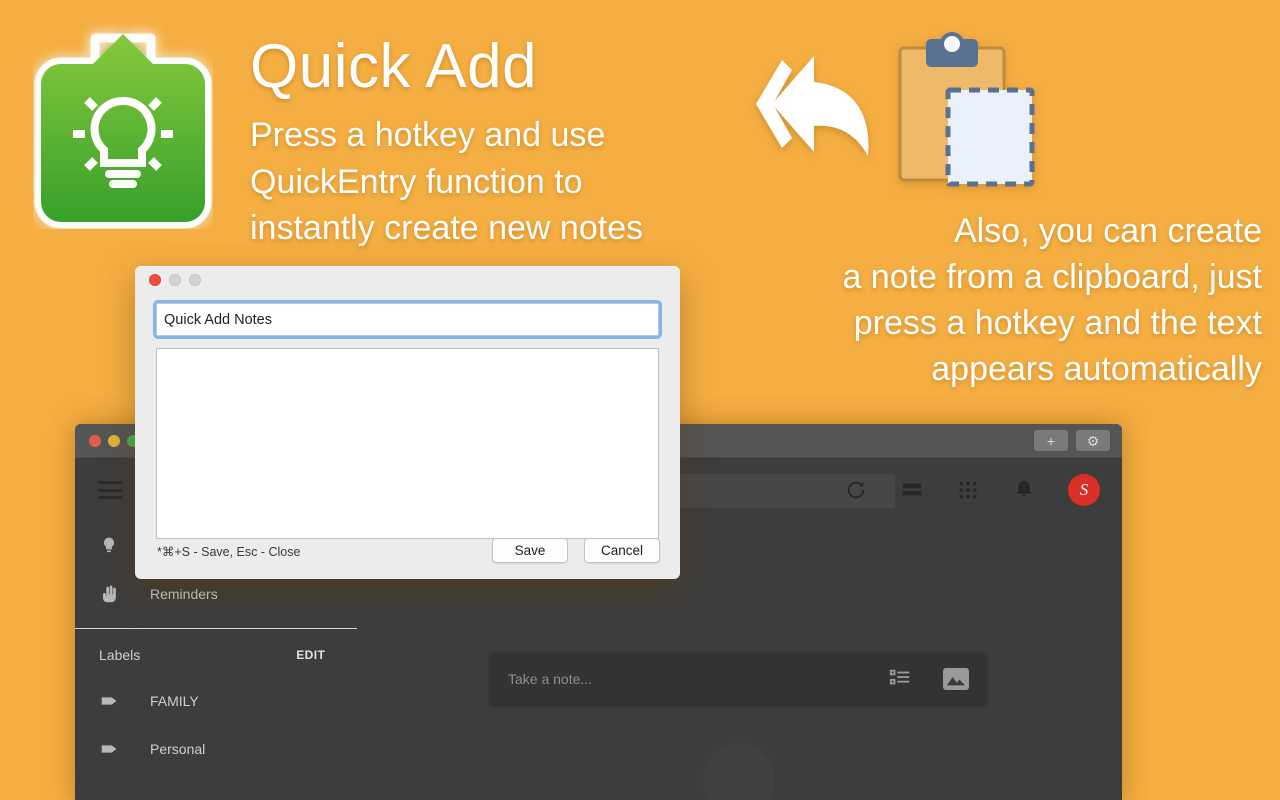  I want to click on sidebar-label-family: FAMILY, so click(215, 701).